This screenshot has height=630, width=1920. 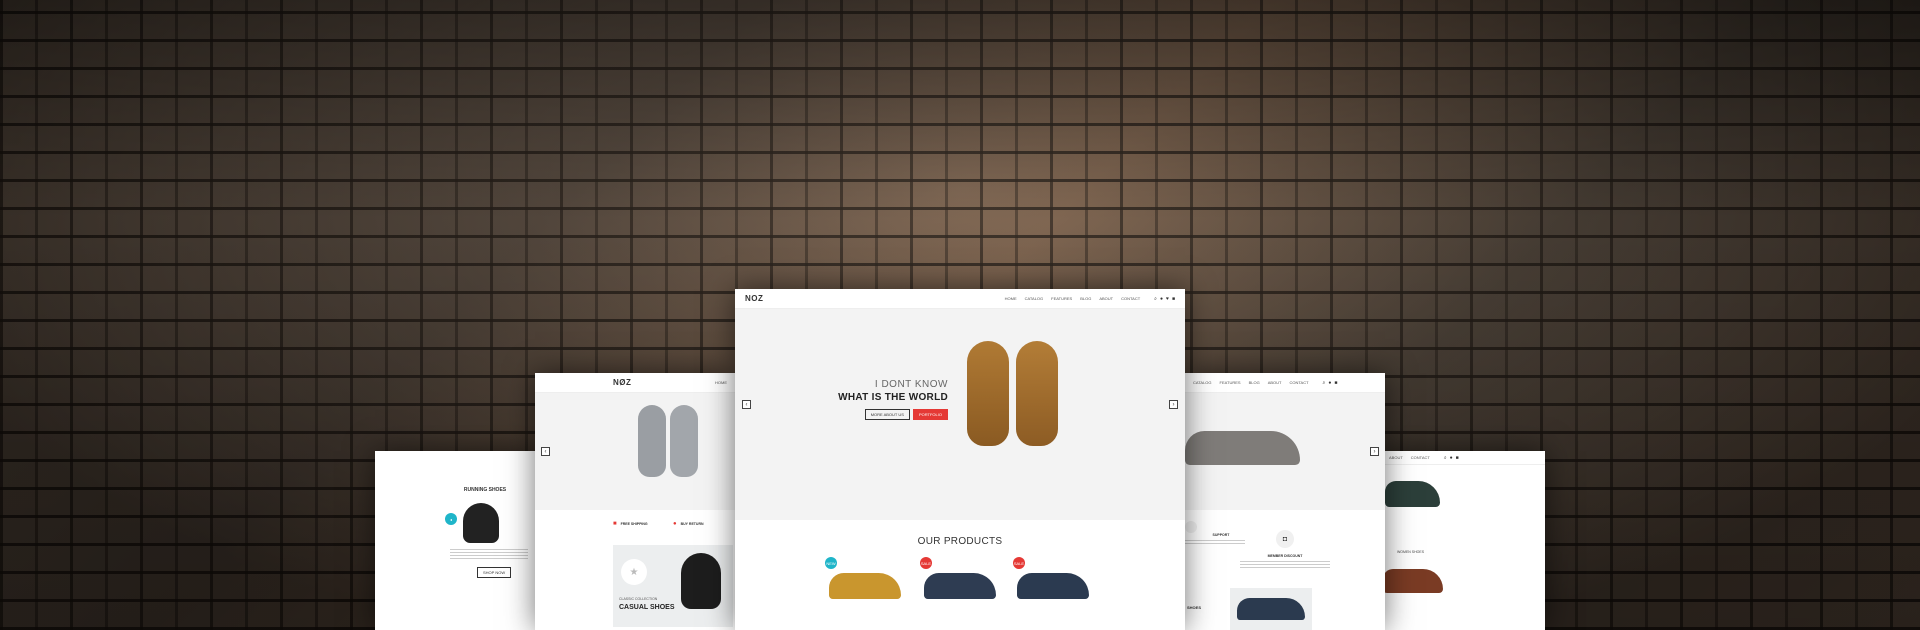 What do you see at coordinates (673, 586) in the screenshot?
I see `promo-banner: ★ CLASSIC COLLECTION CASUAL SHOES` at bounding box center [673, 586].